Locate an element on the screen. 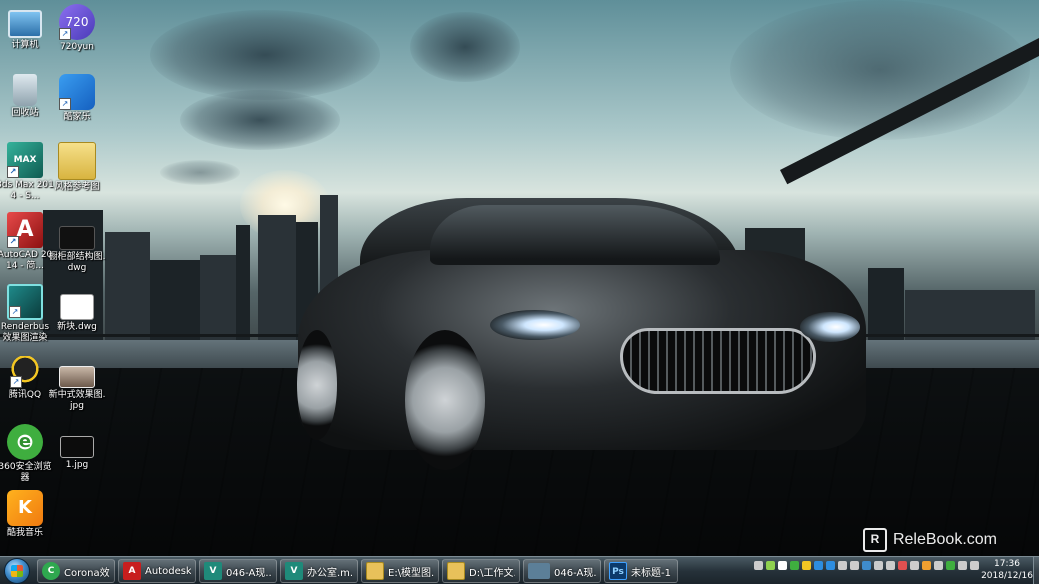 Image resolution: width=1039 pixels, height=584 pixels. start-button is located at coordinates (17, 570).